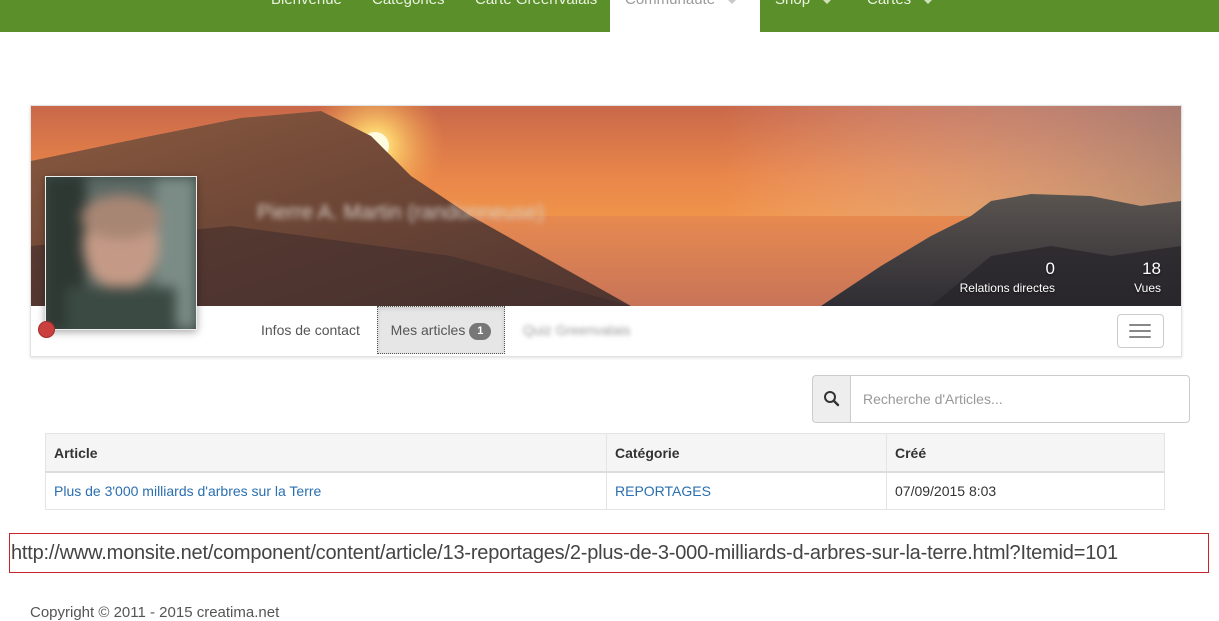  Describe the element at coordinates (428, 330) in the screenshot. I see `tab-label: Mes articles` at that location.